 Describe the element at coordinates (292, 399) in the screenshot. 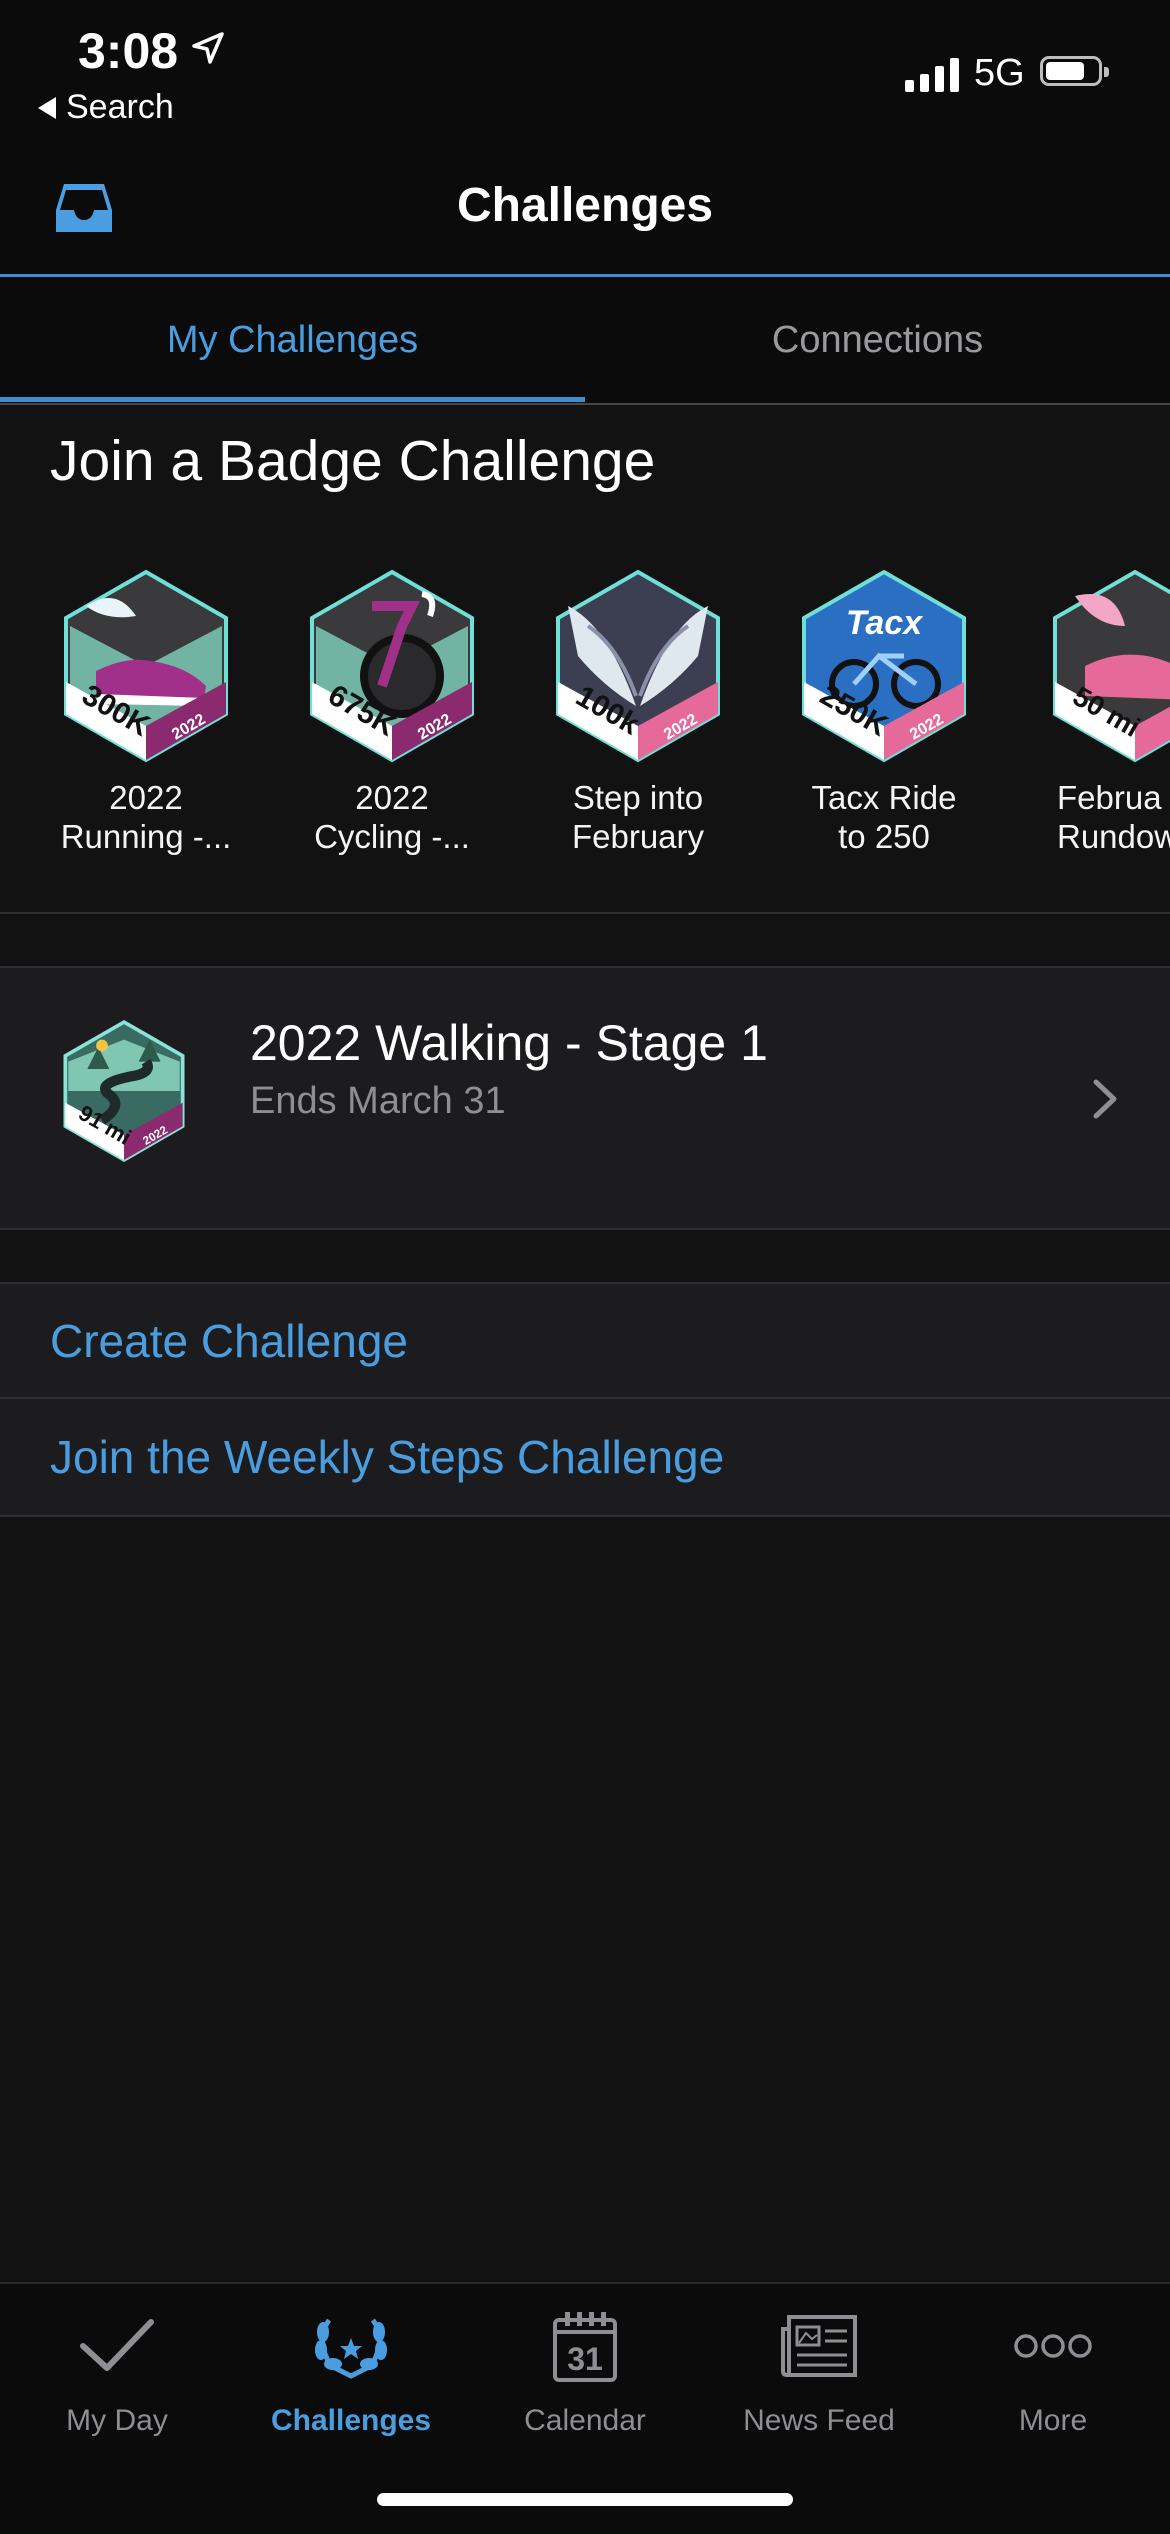

I see `active-tab-indicator` at that location.